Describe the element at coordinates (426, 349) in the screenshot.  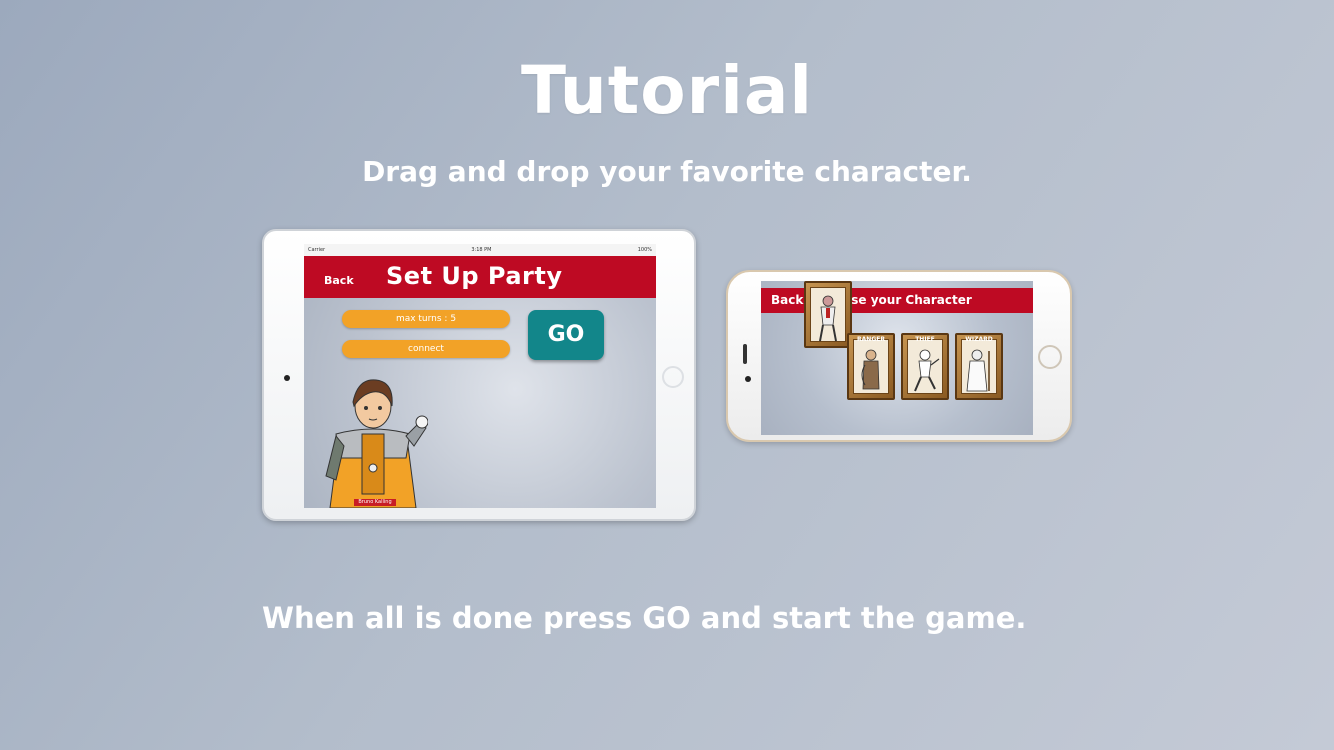
I see `connect-button: connect` at that location.